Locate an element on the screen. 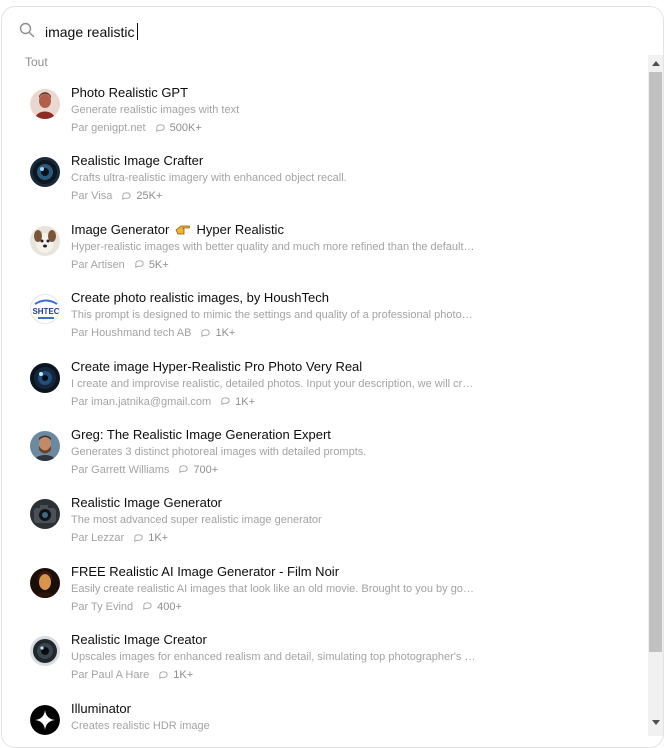 Image resolution: width=668 pixels, height=748 pixels. item-author: Par Houshmand tech AB is located at coordinates (131, 333).